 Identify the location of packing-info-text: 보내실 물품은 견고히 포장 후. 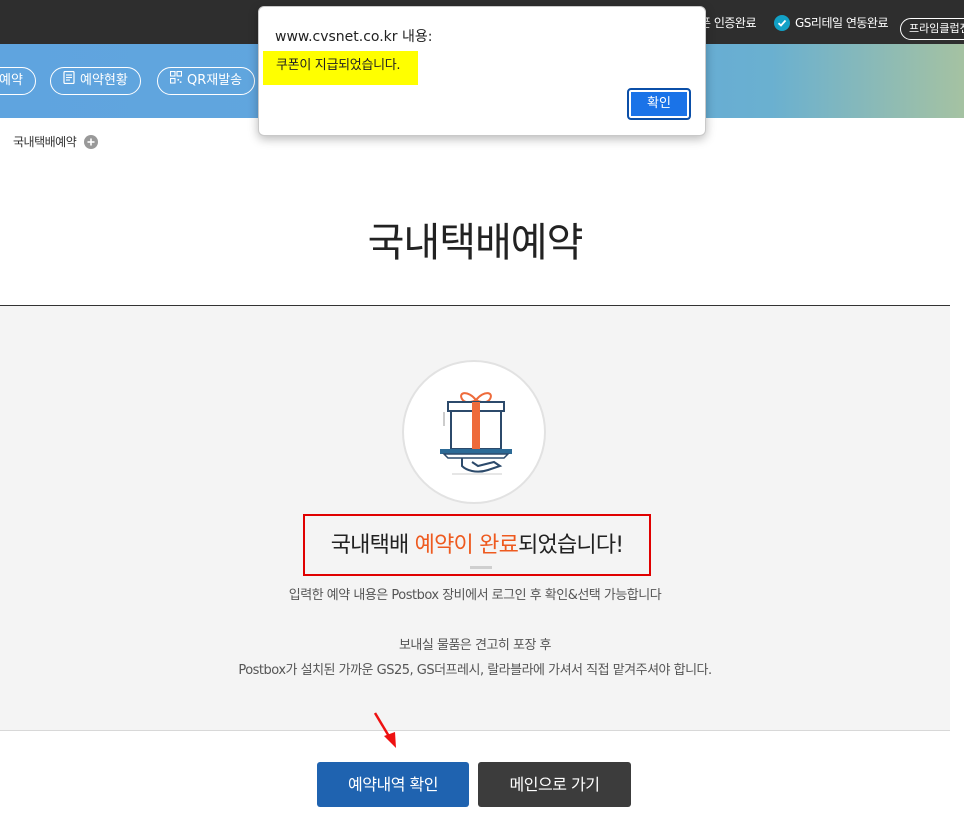
(475, 645).